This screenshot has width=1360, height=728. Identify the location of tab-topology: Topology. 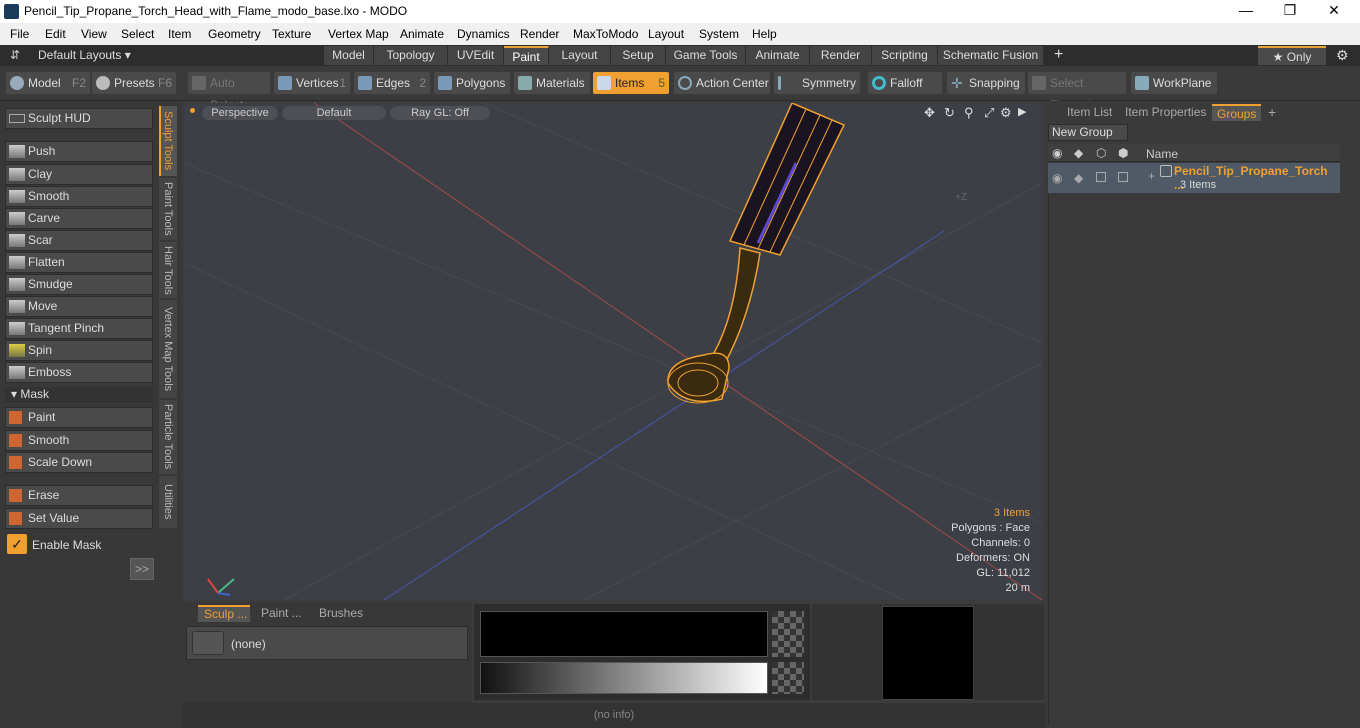
(411, 55).